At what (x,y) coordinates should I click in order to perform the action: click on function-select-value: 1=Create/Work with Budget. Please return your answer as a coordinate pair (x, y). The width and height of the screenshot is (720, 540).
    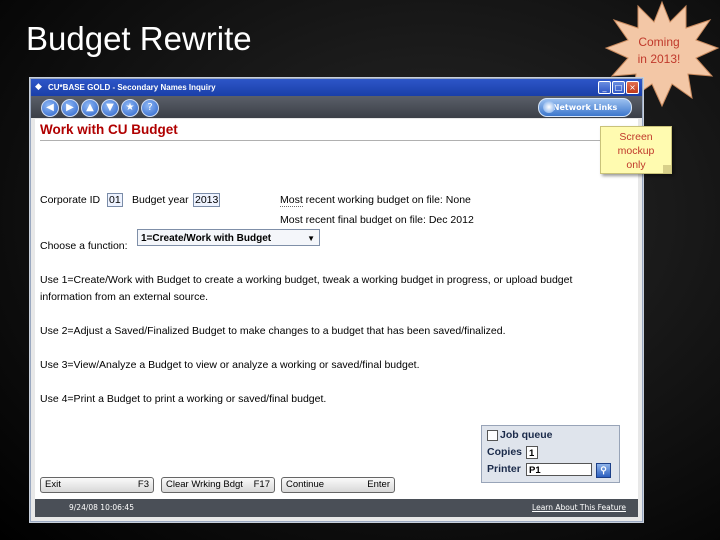
    Looking at the image, I should click on (206, 238).